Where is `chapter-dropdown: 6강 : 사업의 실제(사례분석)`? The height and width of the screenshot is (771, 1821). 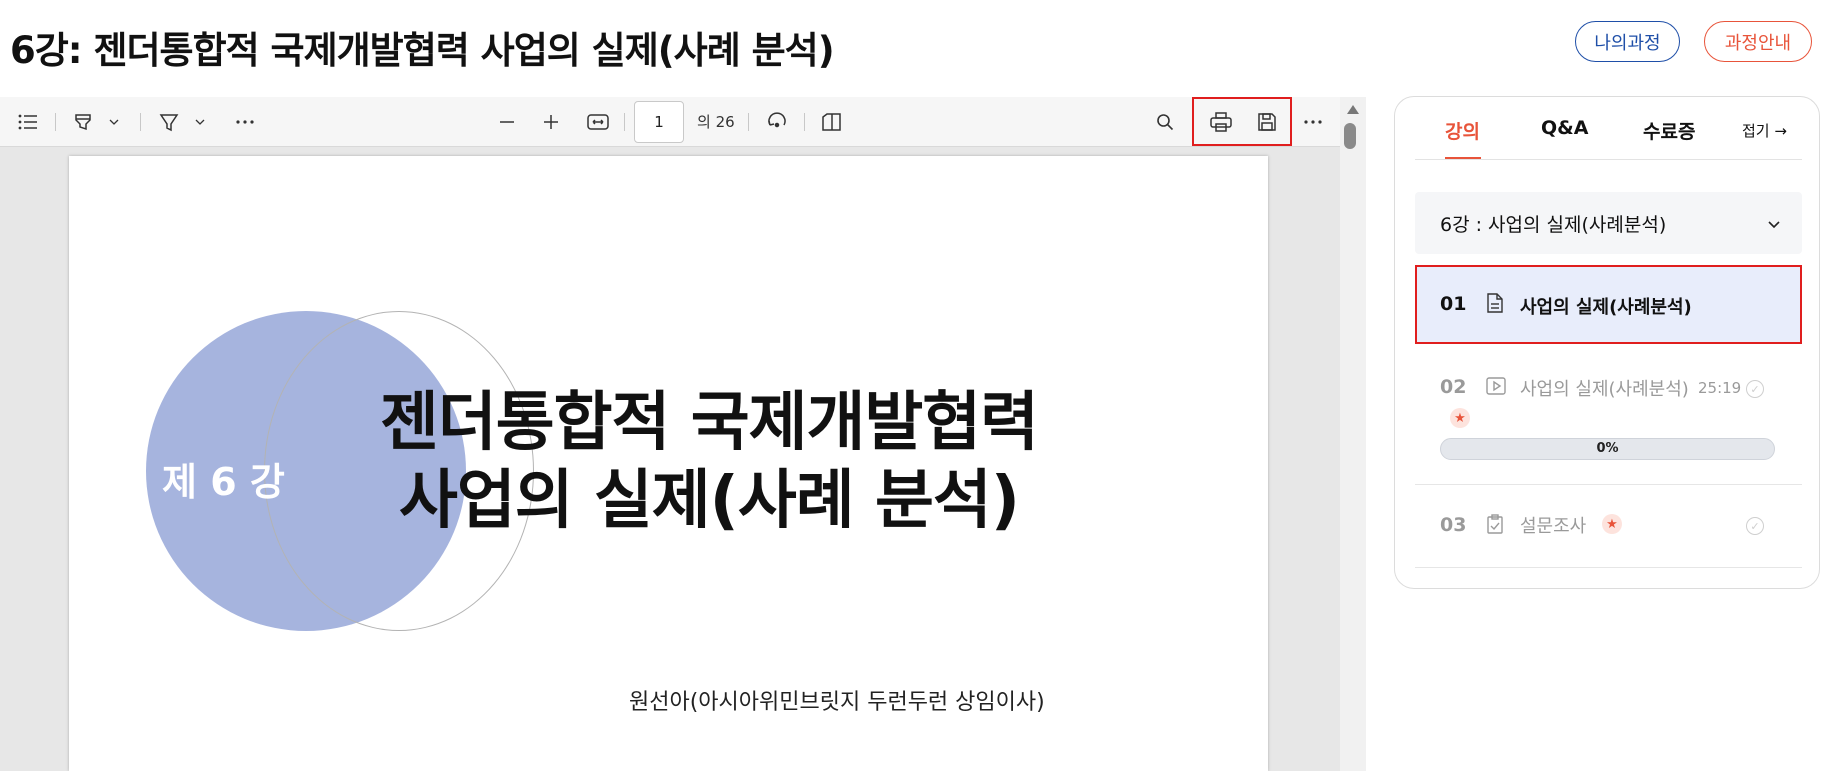 chapter-dropdown: 6강 : 사업의 실제(사례분석) is located at coordinates (1608, 223).